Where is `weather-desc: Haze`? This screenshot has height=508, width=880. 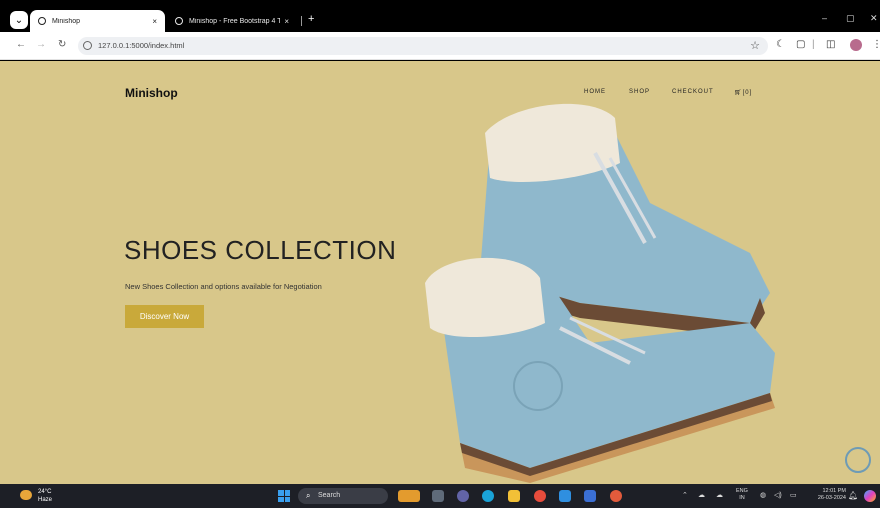 weather-desc: Haze is located at coordinates (45, 500).